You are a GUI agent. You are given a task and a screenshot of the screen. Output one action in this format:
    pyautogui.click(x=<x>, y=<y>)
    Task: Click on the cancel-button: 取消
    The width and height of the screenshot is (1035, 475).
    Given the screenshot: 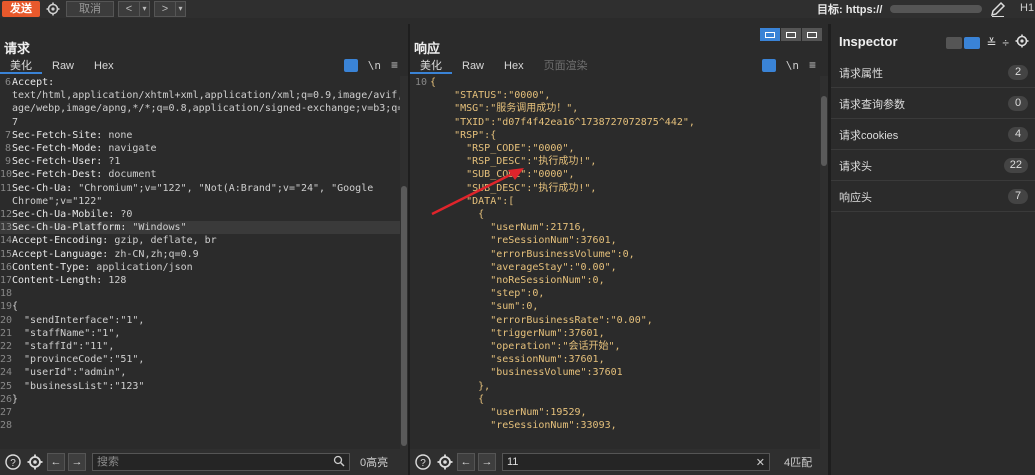 What is the action you would take?
    pyautogui.click(x=90, y=9)
    